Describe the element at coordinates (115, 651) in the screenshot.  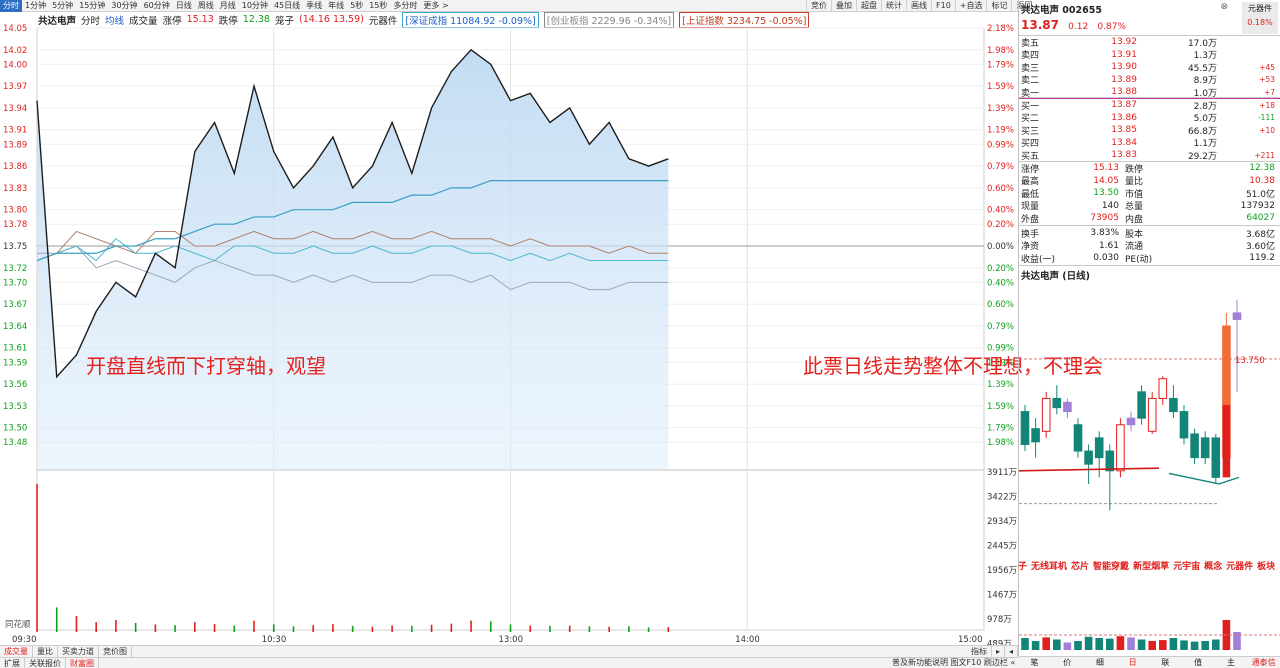
I see `indicator-tab: 竞价图` at that location.